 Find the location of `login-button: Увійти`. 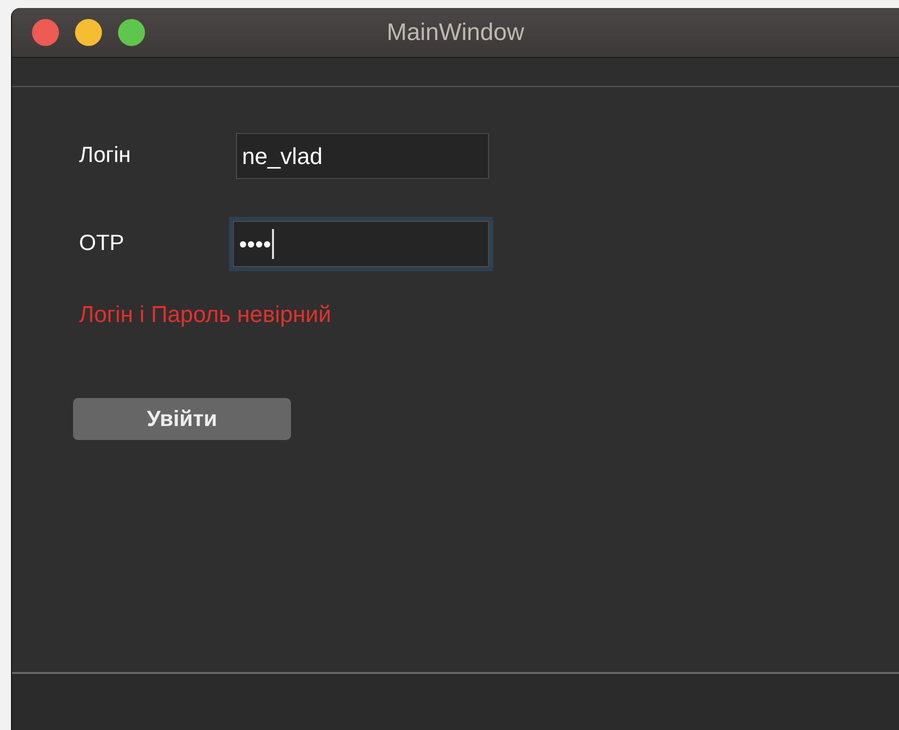

login-button: Увійти is located at coordinates (182, 419).